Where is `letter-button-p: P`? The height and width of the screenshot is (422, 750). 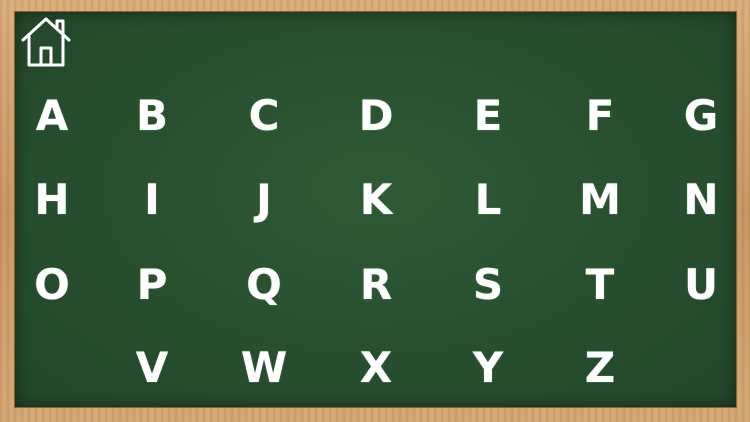
letter-button-p: P is located at coordinates (152, 285).